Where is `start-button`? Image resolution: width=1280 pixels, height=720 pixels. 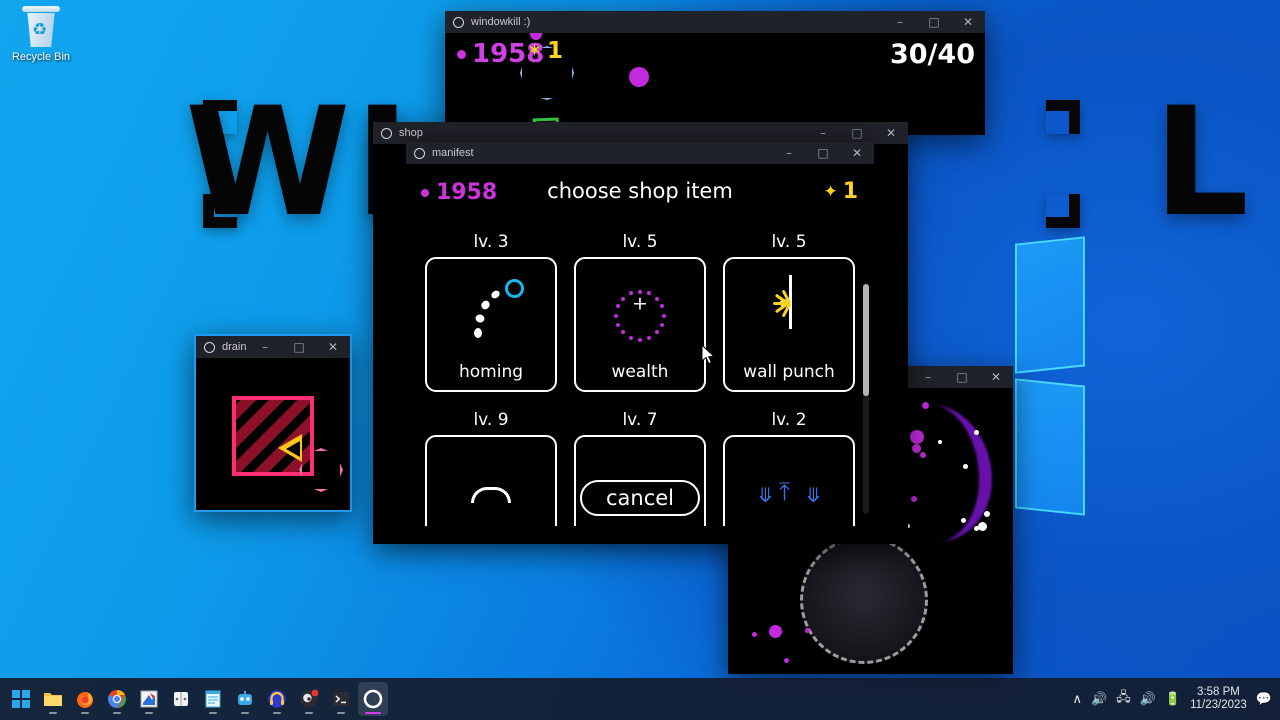 start-button is located at coordinates (21, 699).